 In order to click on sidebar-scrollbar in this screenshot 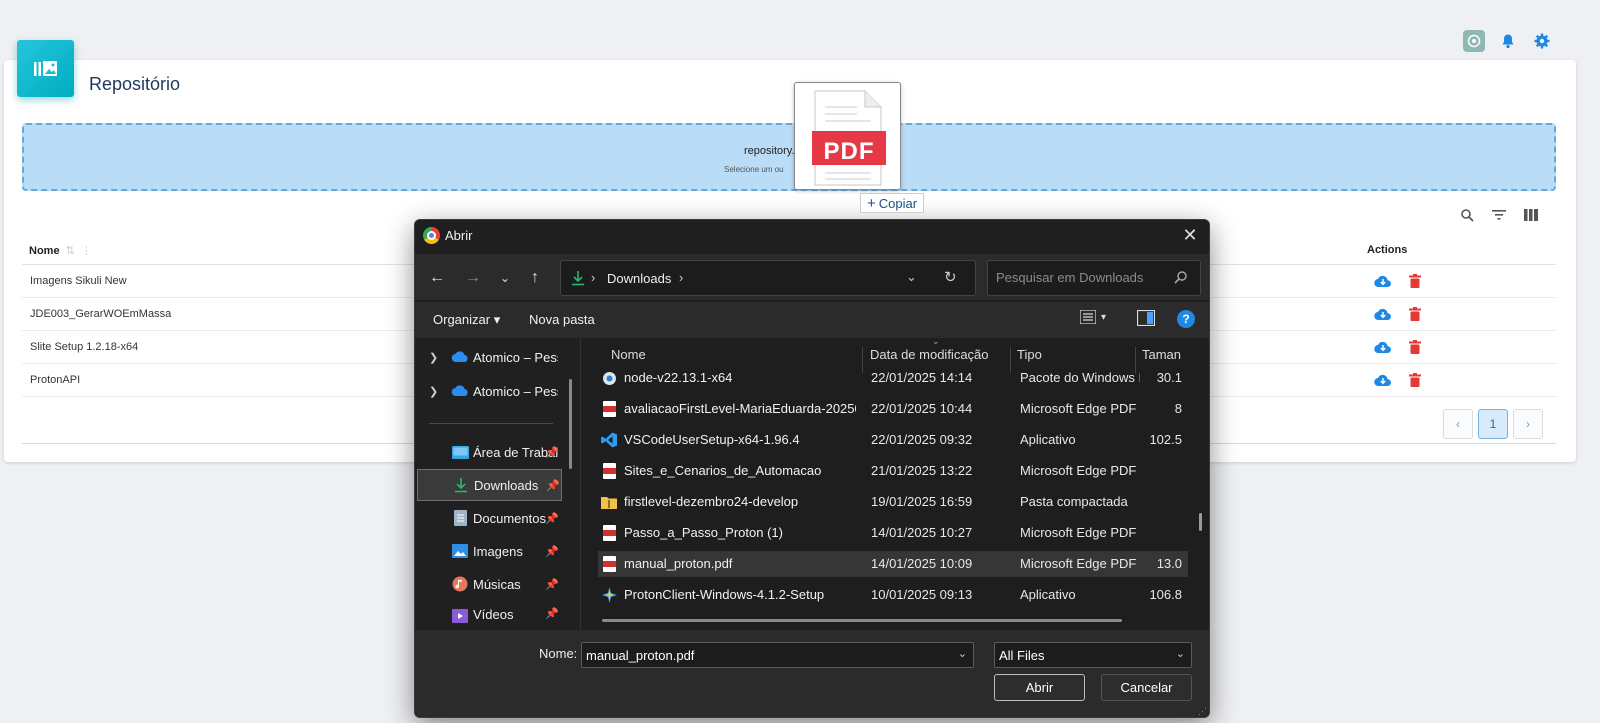, I will do `click(570, 424)`.